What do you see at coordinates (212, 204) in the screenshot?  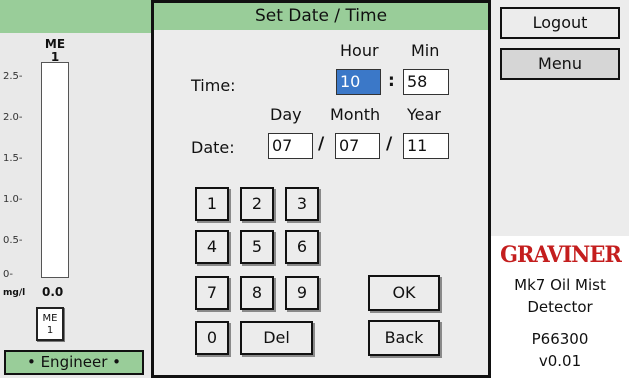 I see `key-1: 1` at bounding box center [212, 204].